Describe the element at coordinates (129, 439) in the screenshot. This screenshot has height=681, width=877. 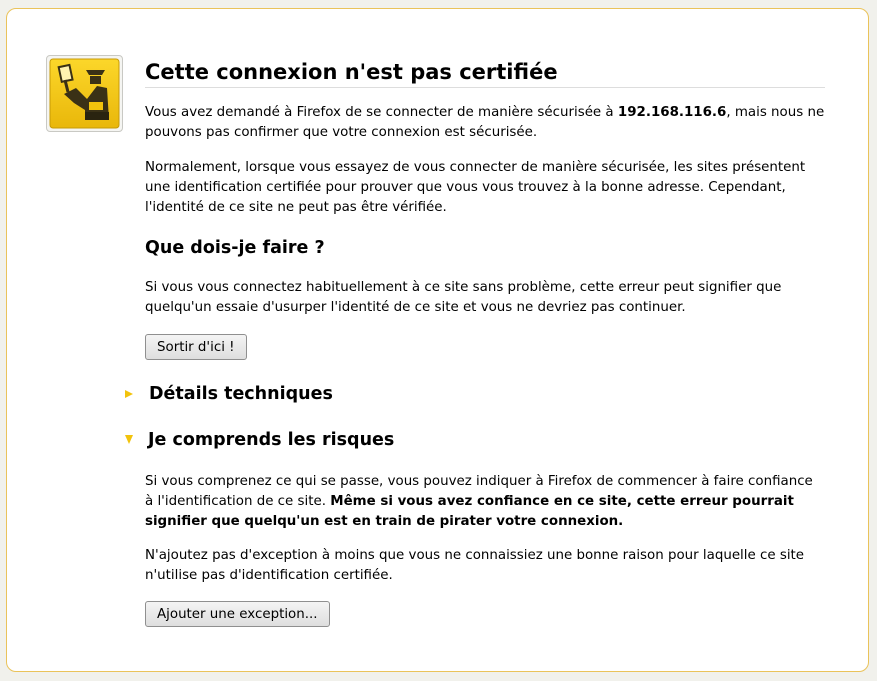
I see `triangle-down-icon` at that location.